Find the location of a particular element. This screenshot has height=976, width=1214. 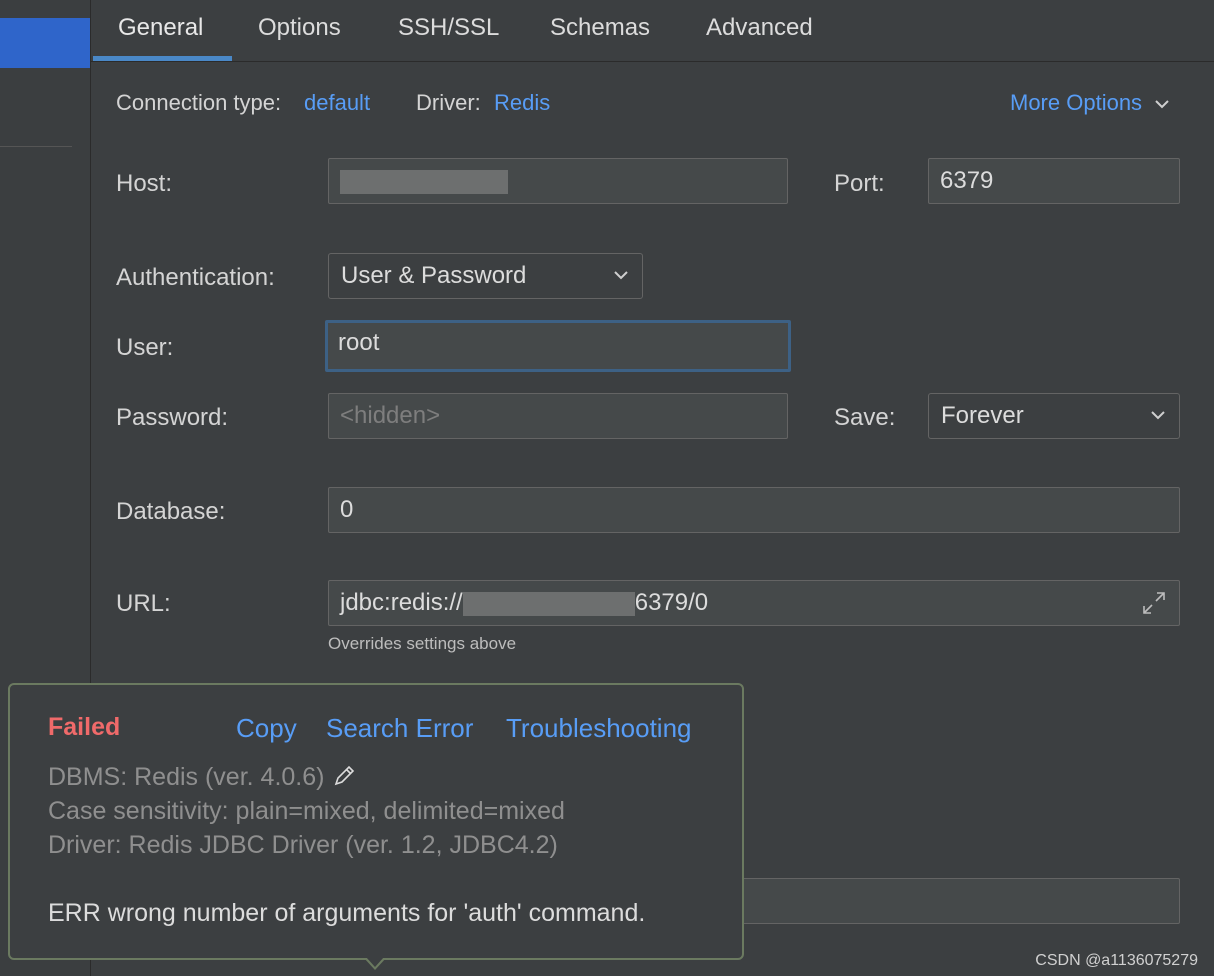

driver-label: Driver: is located at coordinates (448, 102).